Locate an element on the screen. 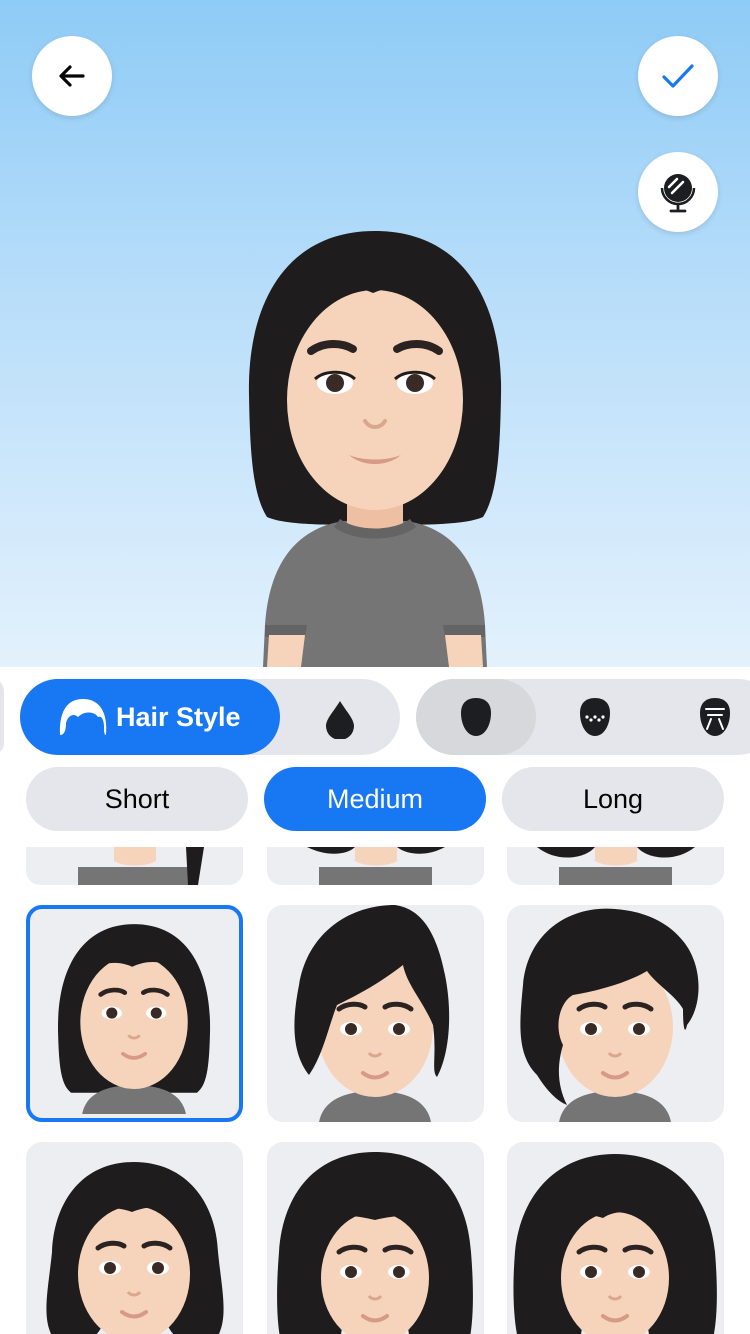 The width and height of the screenshot is (750, 1334). tab-face-shape is located at coordinates (476, 717).